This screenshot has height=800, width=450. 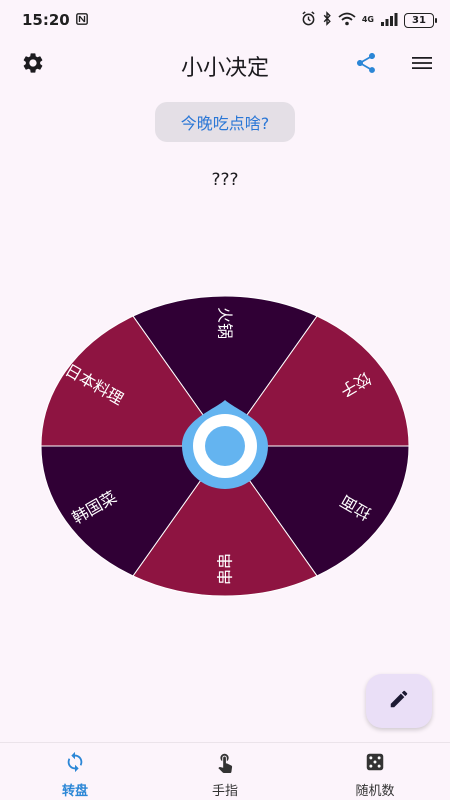 What do you see at coordinates (225, 65) in the screenshot?
I see `app-bar: 小小决定` at bounding box center [225, 65].